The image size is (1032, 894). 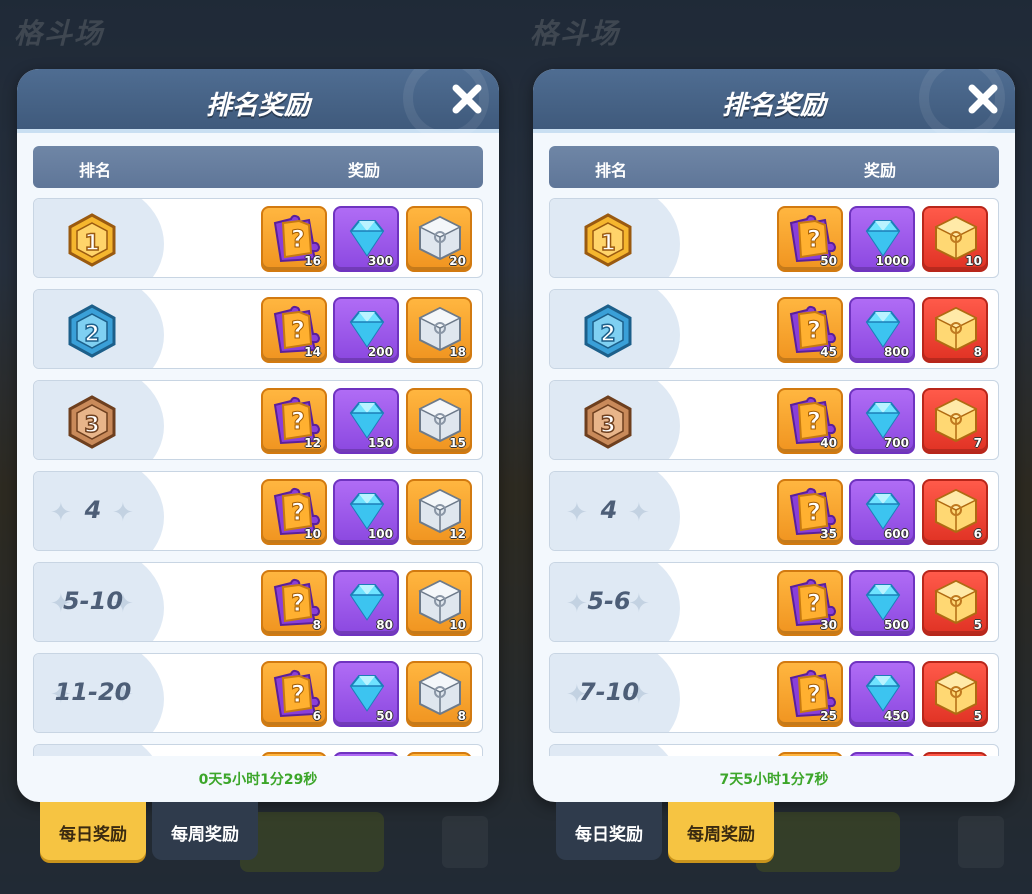 What do you see at coordinates (955, 421) in the screenshot?
I see `reward-item: 7` at bounding box center [955, 421].